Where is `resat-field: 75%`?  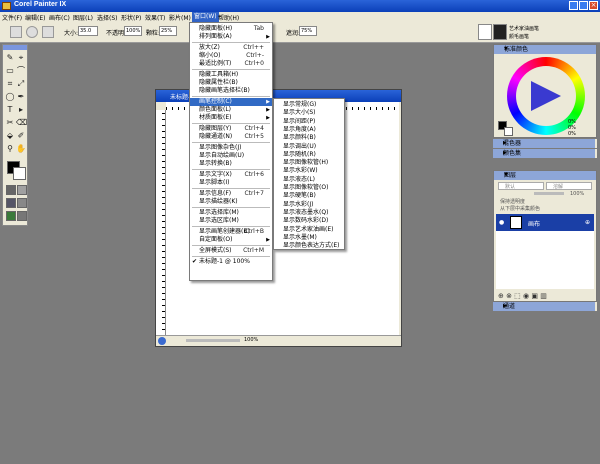
resat-field: 75% is located at coordinates (308, 31).